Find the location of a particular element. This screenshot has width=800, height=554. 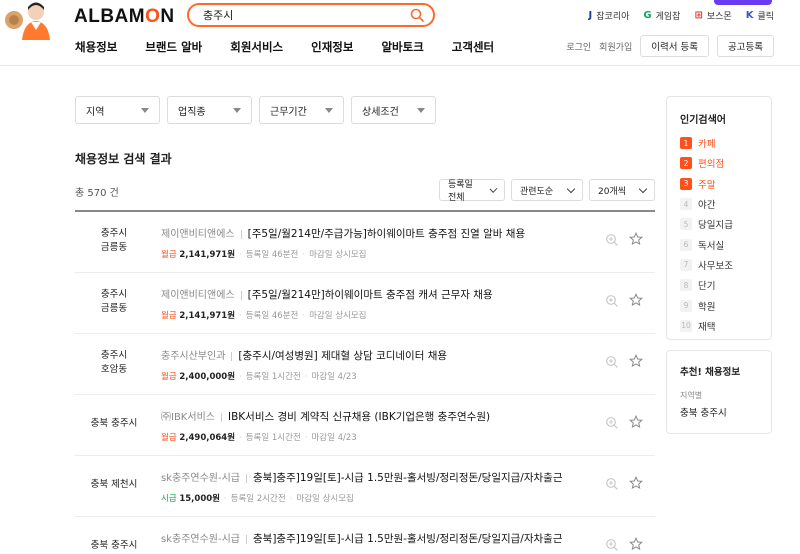

job-company: 충주시산부인과 is located at coordinates (193, 356).